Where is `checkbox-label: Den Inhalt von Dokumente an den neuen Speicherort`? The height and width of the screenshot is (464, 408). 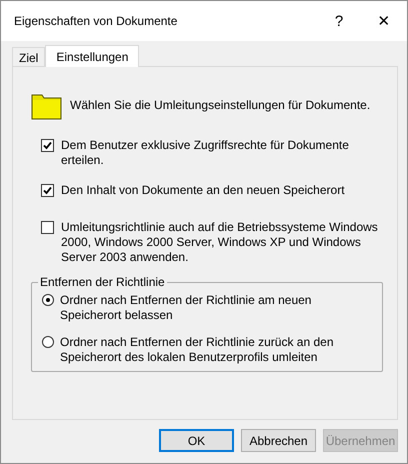 checkbox-label: Den Inhalt von Dokumente an den neuen Speicherort is located at coordinates (203, 190).